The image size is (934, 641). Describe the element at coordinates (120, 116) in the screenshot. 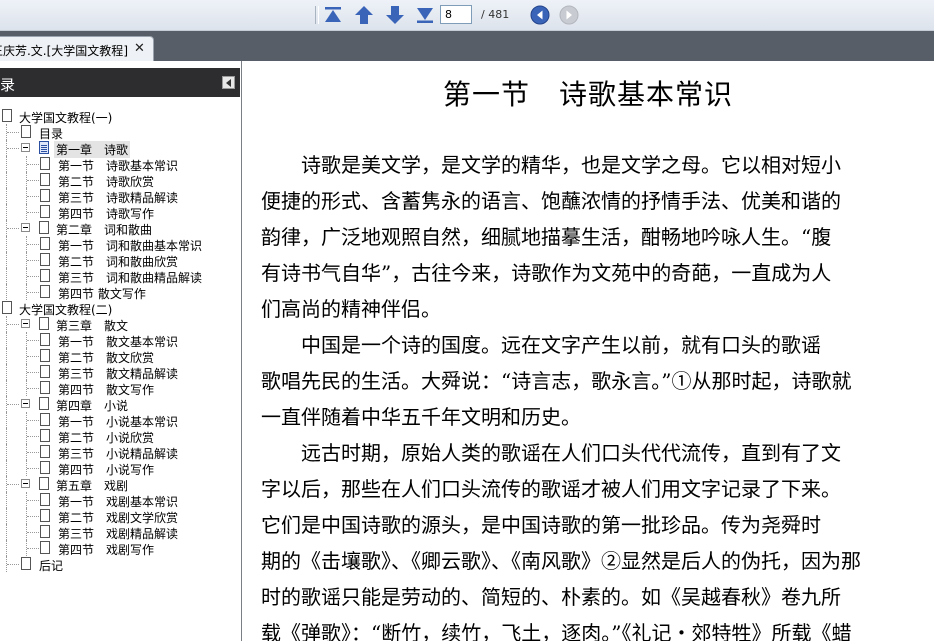

I see `bookmark-item: 大学国文教程(一)` at that location.